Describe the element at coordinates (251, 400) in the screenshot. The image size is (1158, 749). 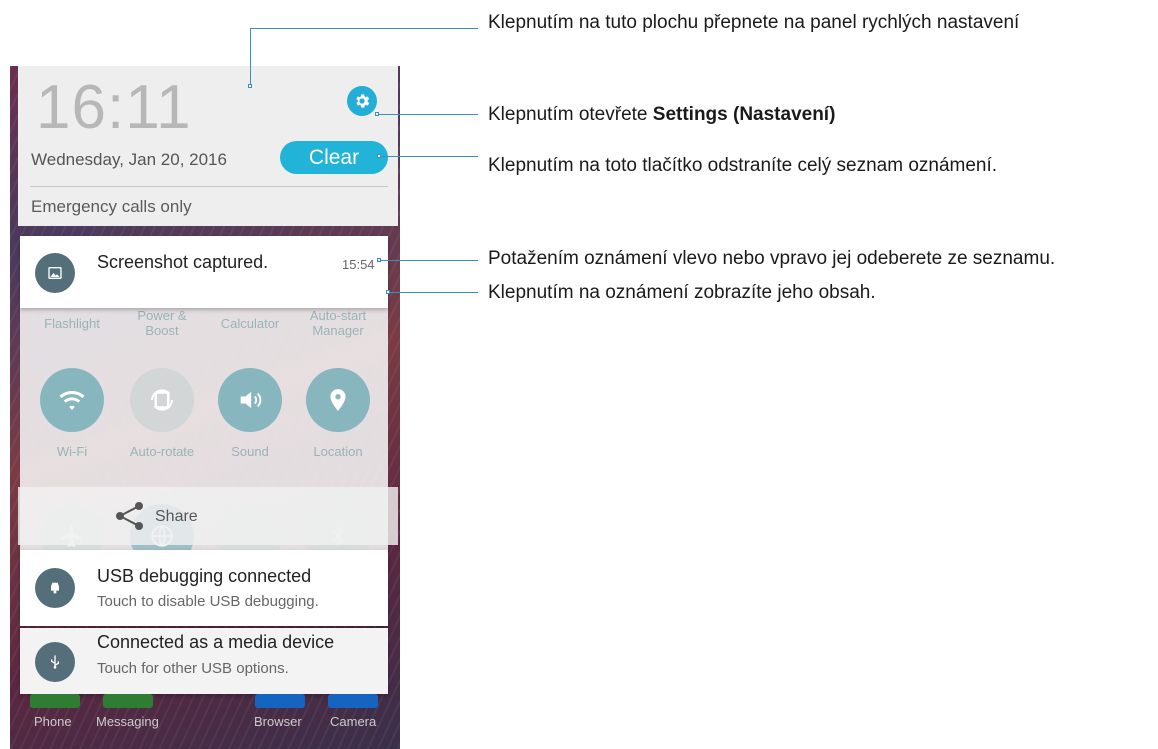
I see `sound-icon` at that location.